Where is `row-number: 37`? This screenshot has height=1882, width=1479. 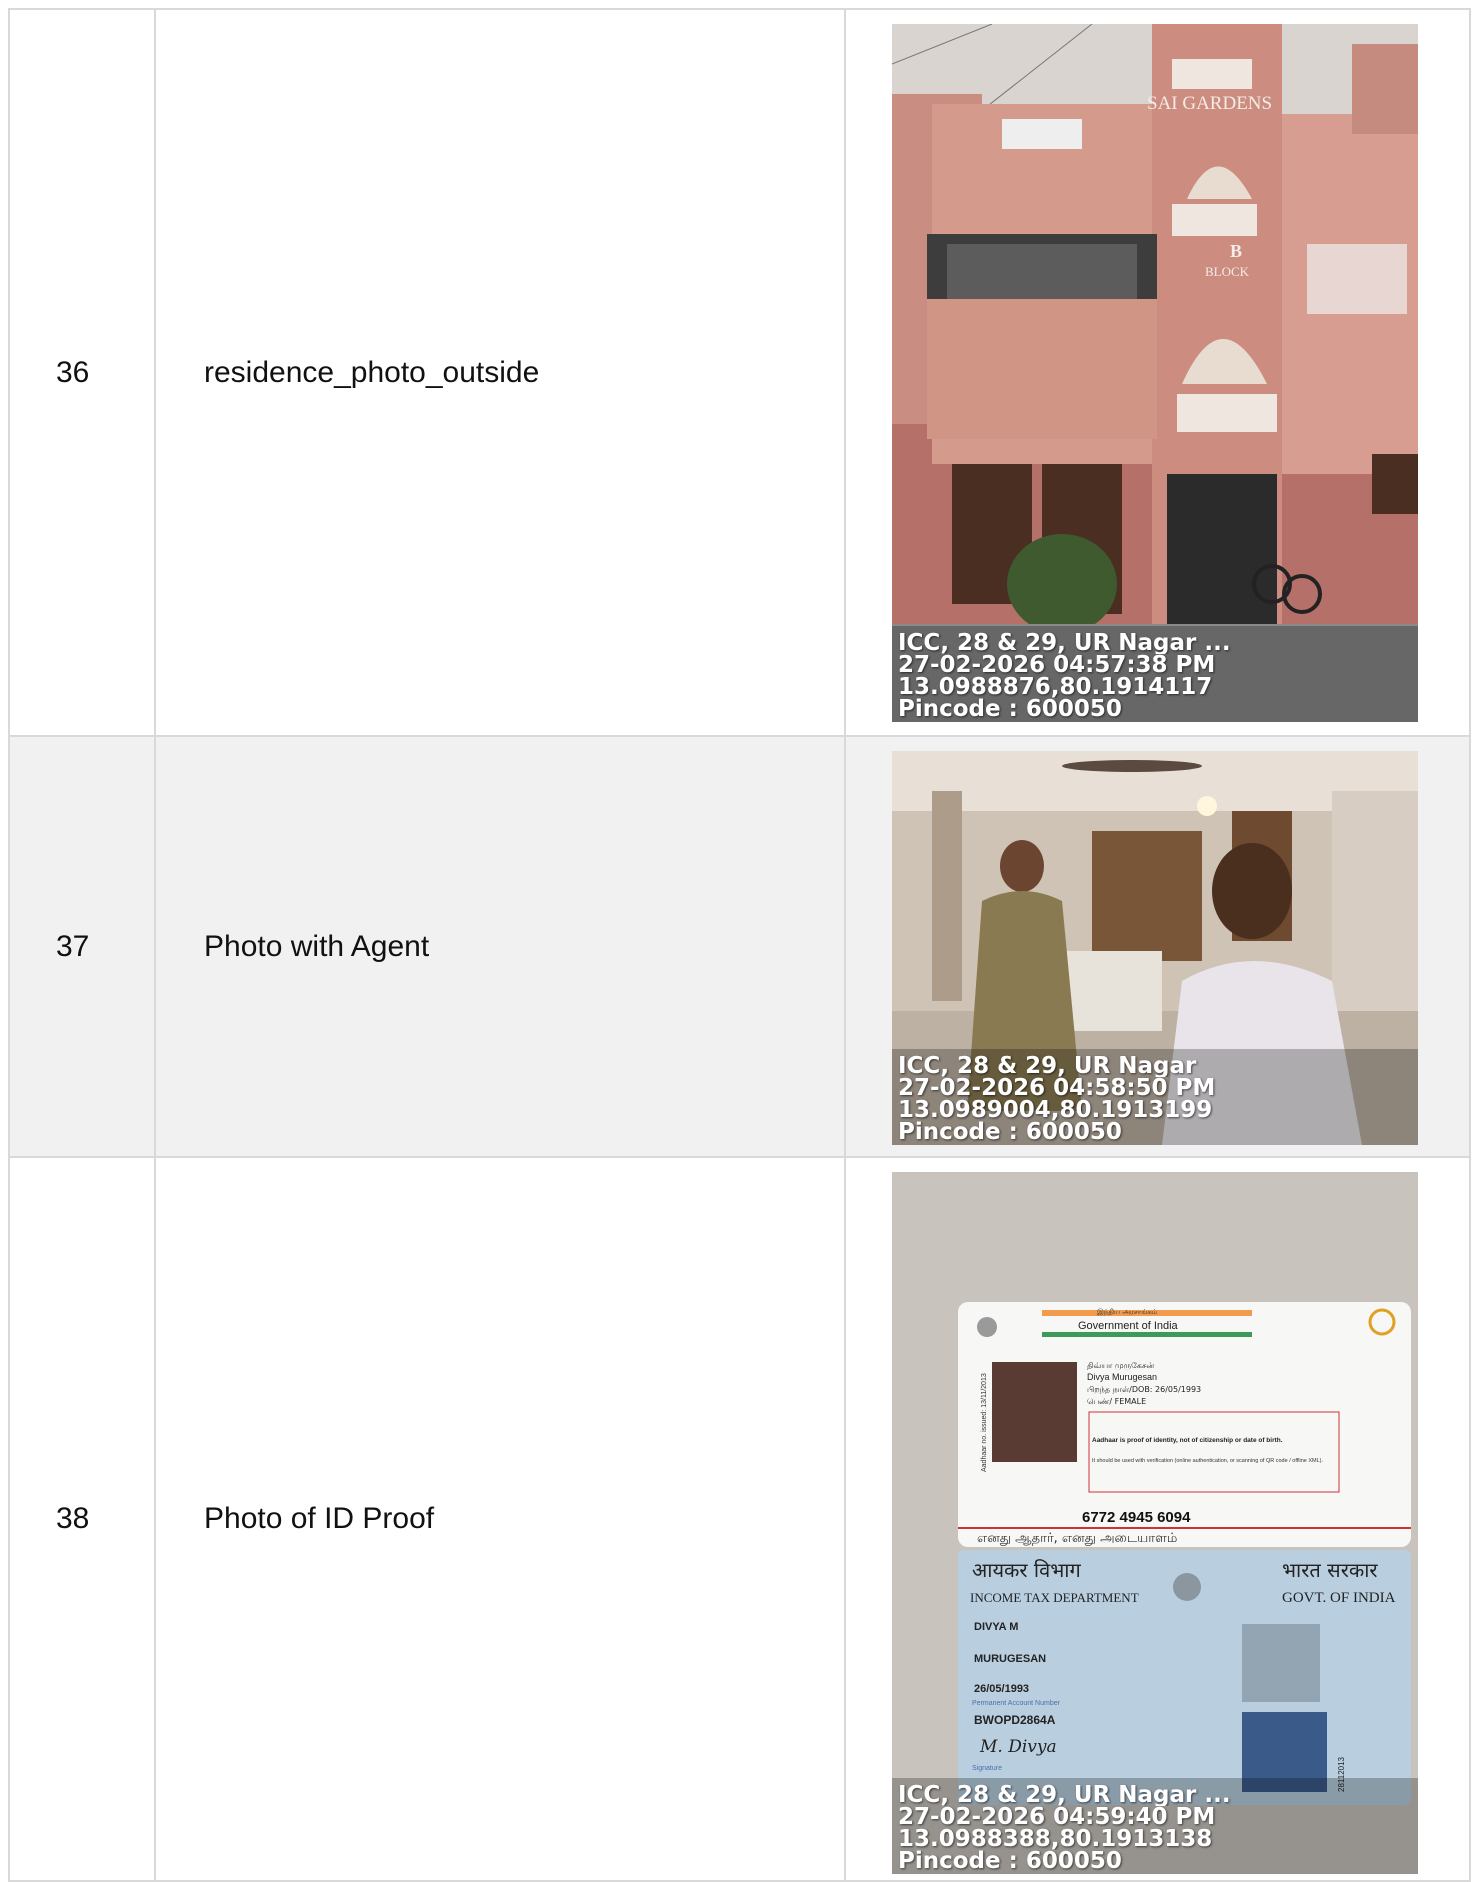 row-number: 37 is located at coordinates (82, 946).